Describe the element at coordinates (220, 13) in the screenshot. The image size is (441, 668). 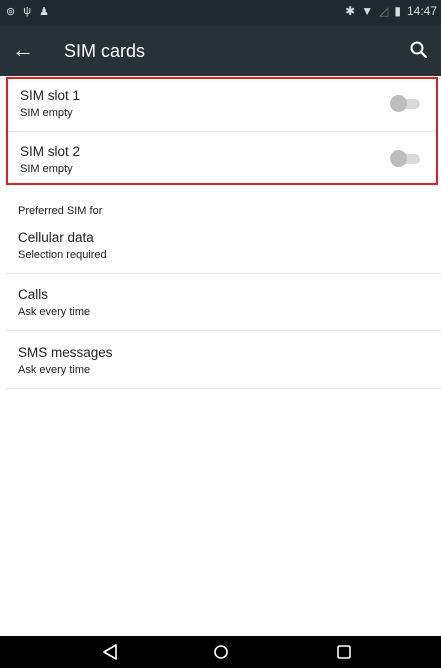
I see `status-bar: ⊚ ψ ♟ ✱ ▼ ◿ ▮ 14:47` at that location.